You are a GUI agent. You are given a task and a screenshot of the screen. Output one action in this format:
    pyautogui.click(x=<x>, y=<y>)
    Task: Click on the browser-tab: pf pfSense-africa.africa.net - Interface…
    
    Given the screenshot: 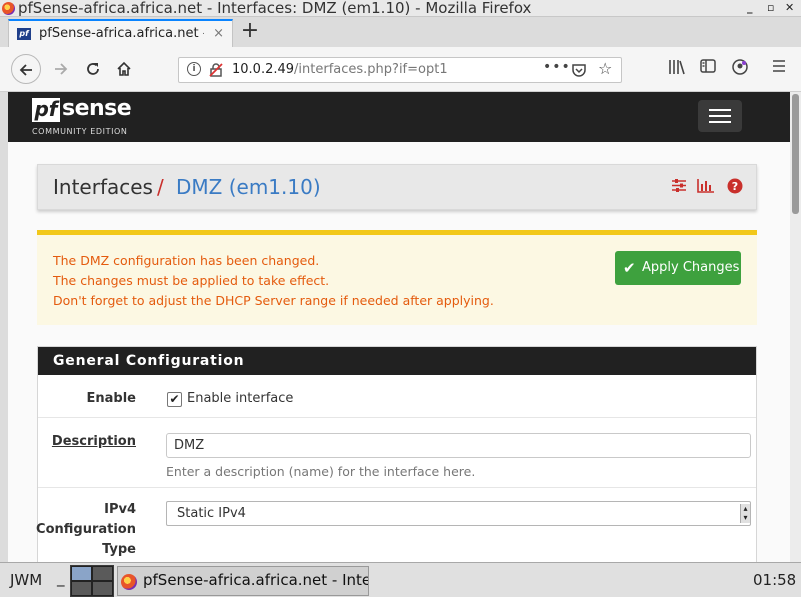 What is the action you would take?
    pyautogui.click(x=120, y=33)
    